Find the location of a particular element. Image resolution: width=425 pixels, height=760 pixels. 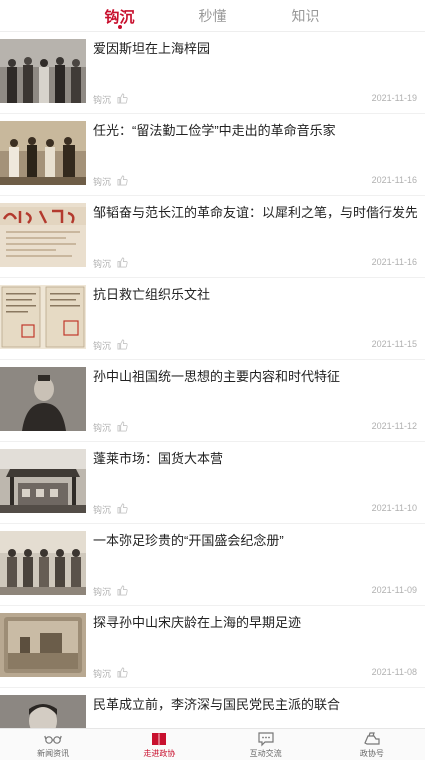

nav-zhengxie-hao: 政协号 is located at coordinates (372, 744).